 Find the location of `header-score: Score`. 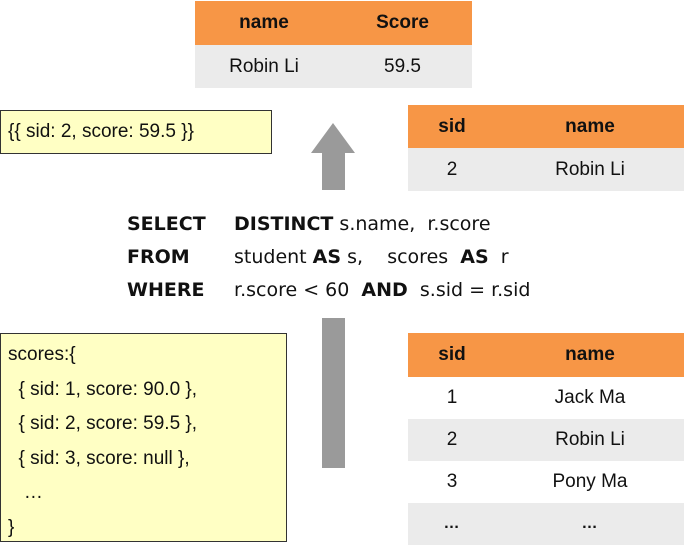

header-score: Score is located at coordinates (402, 23).